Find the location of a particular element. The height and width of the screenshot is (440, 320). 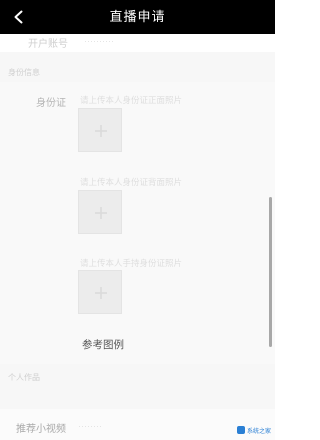

watermark-logo: 系统之家 is located at coordinates (253, 430).